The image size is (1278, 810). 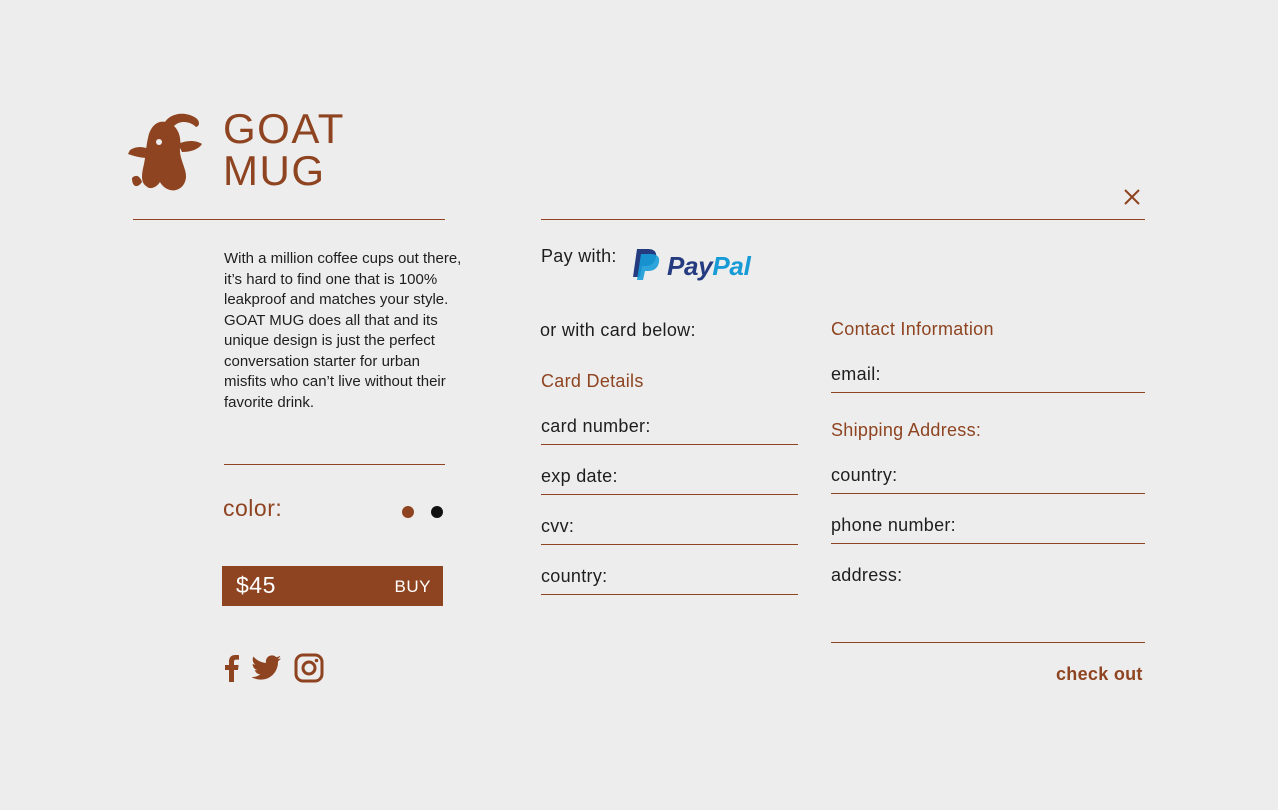 I want to click on card-country-field: country:, so click(x=669, y=580).